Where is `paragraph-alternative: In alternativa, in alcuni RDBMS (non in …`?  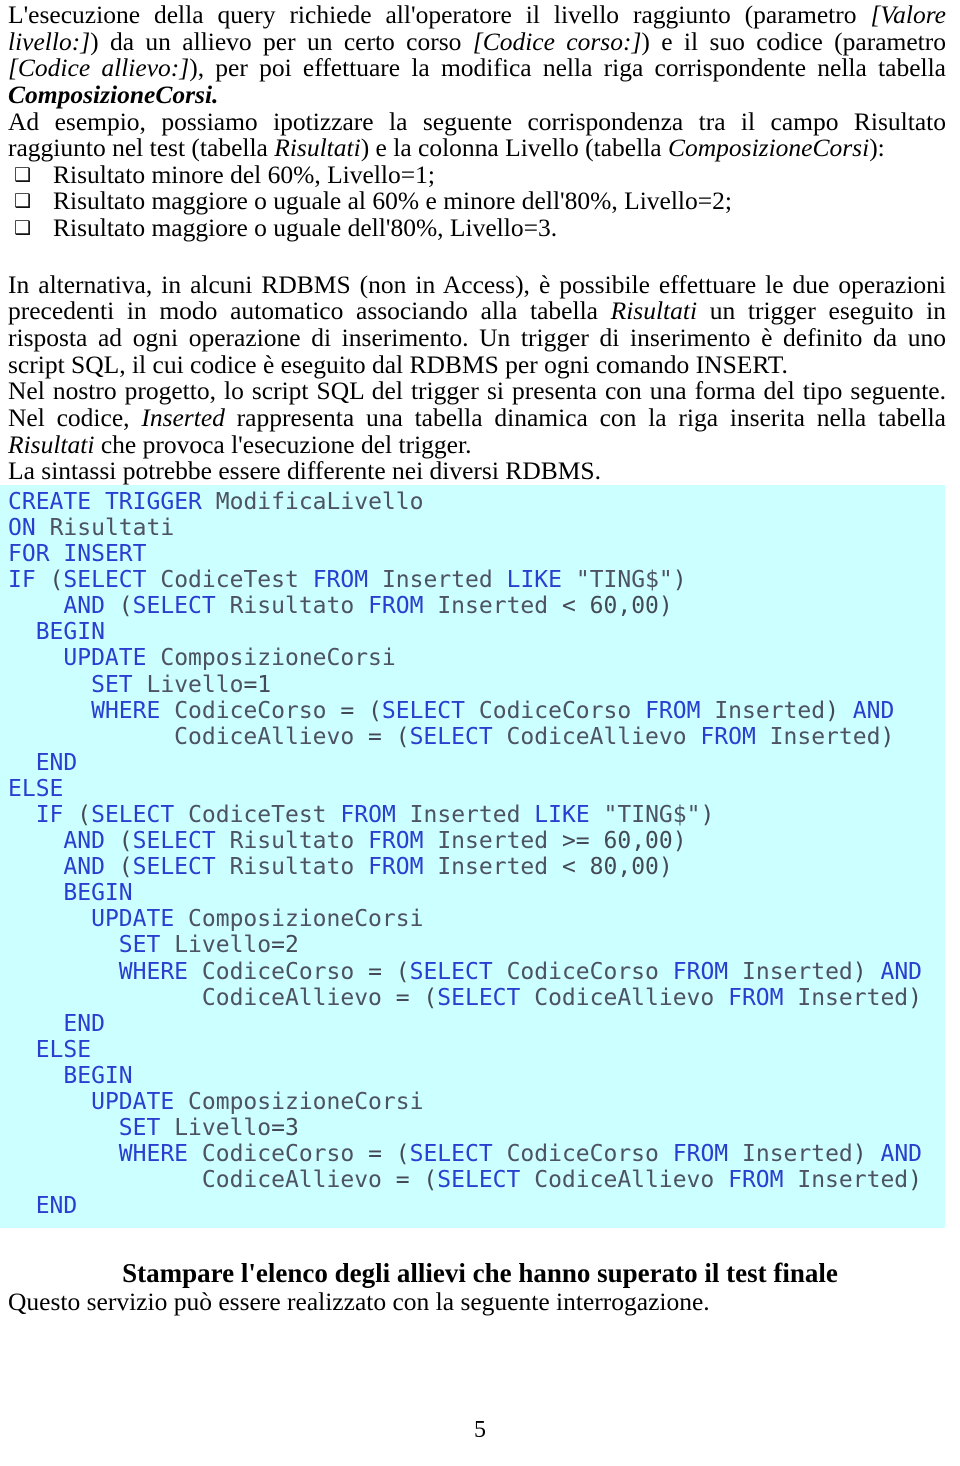
paragraph-alternative: In alternativa, in alcuni RDBMS (non in … is located at coordinates (480, 325).